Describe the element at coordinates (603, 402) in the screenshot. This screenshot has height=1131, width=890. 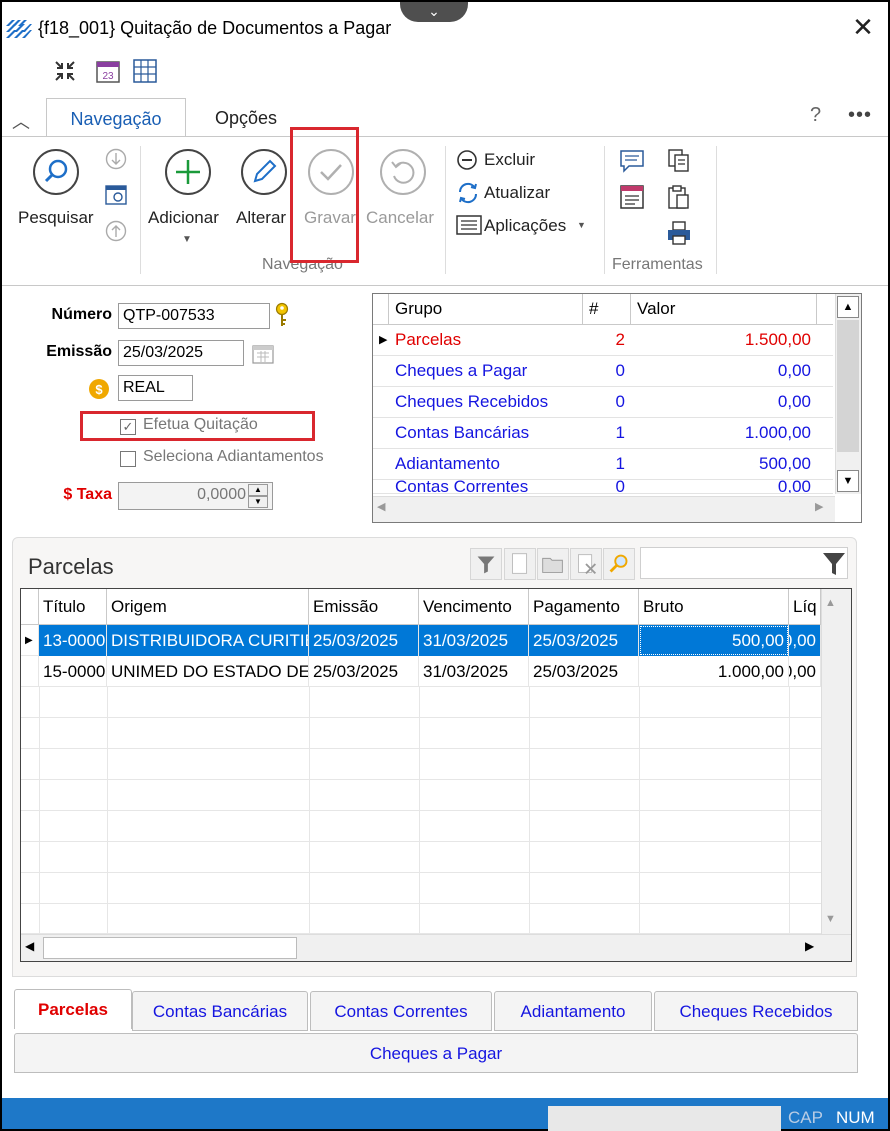
I see `table-row: Cheques Recebidos 0 0,00` at that location.